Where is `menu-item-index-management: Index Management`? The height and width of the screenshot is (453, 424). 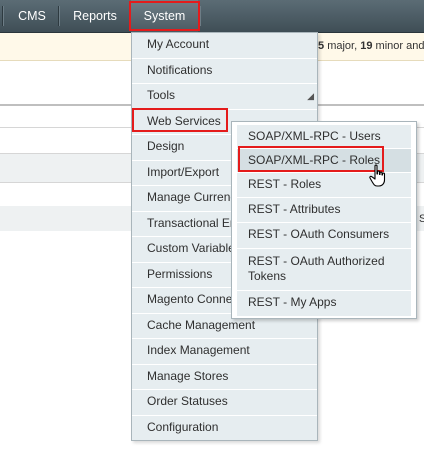
menu-item-index-management: Index Management is located at coordinates (224, 352).